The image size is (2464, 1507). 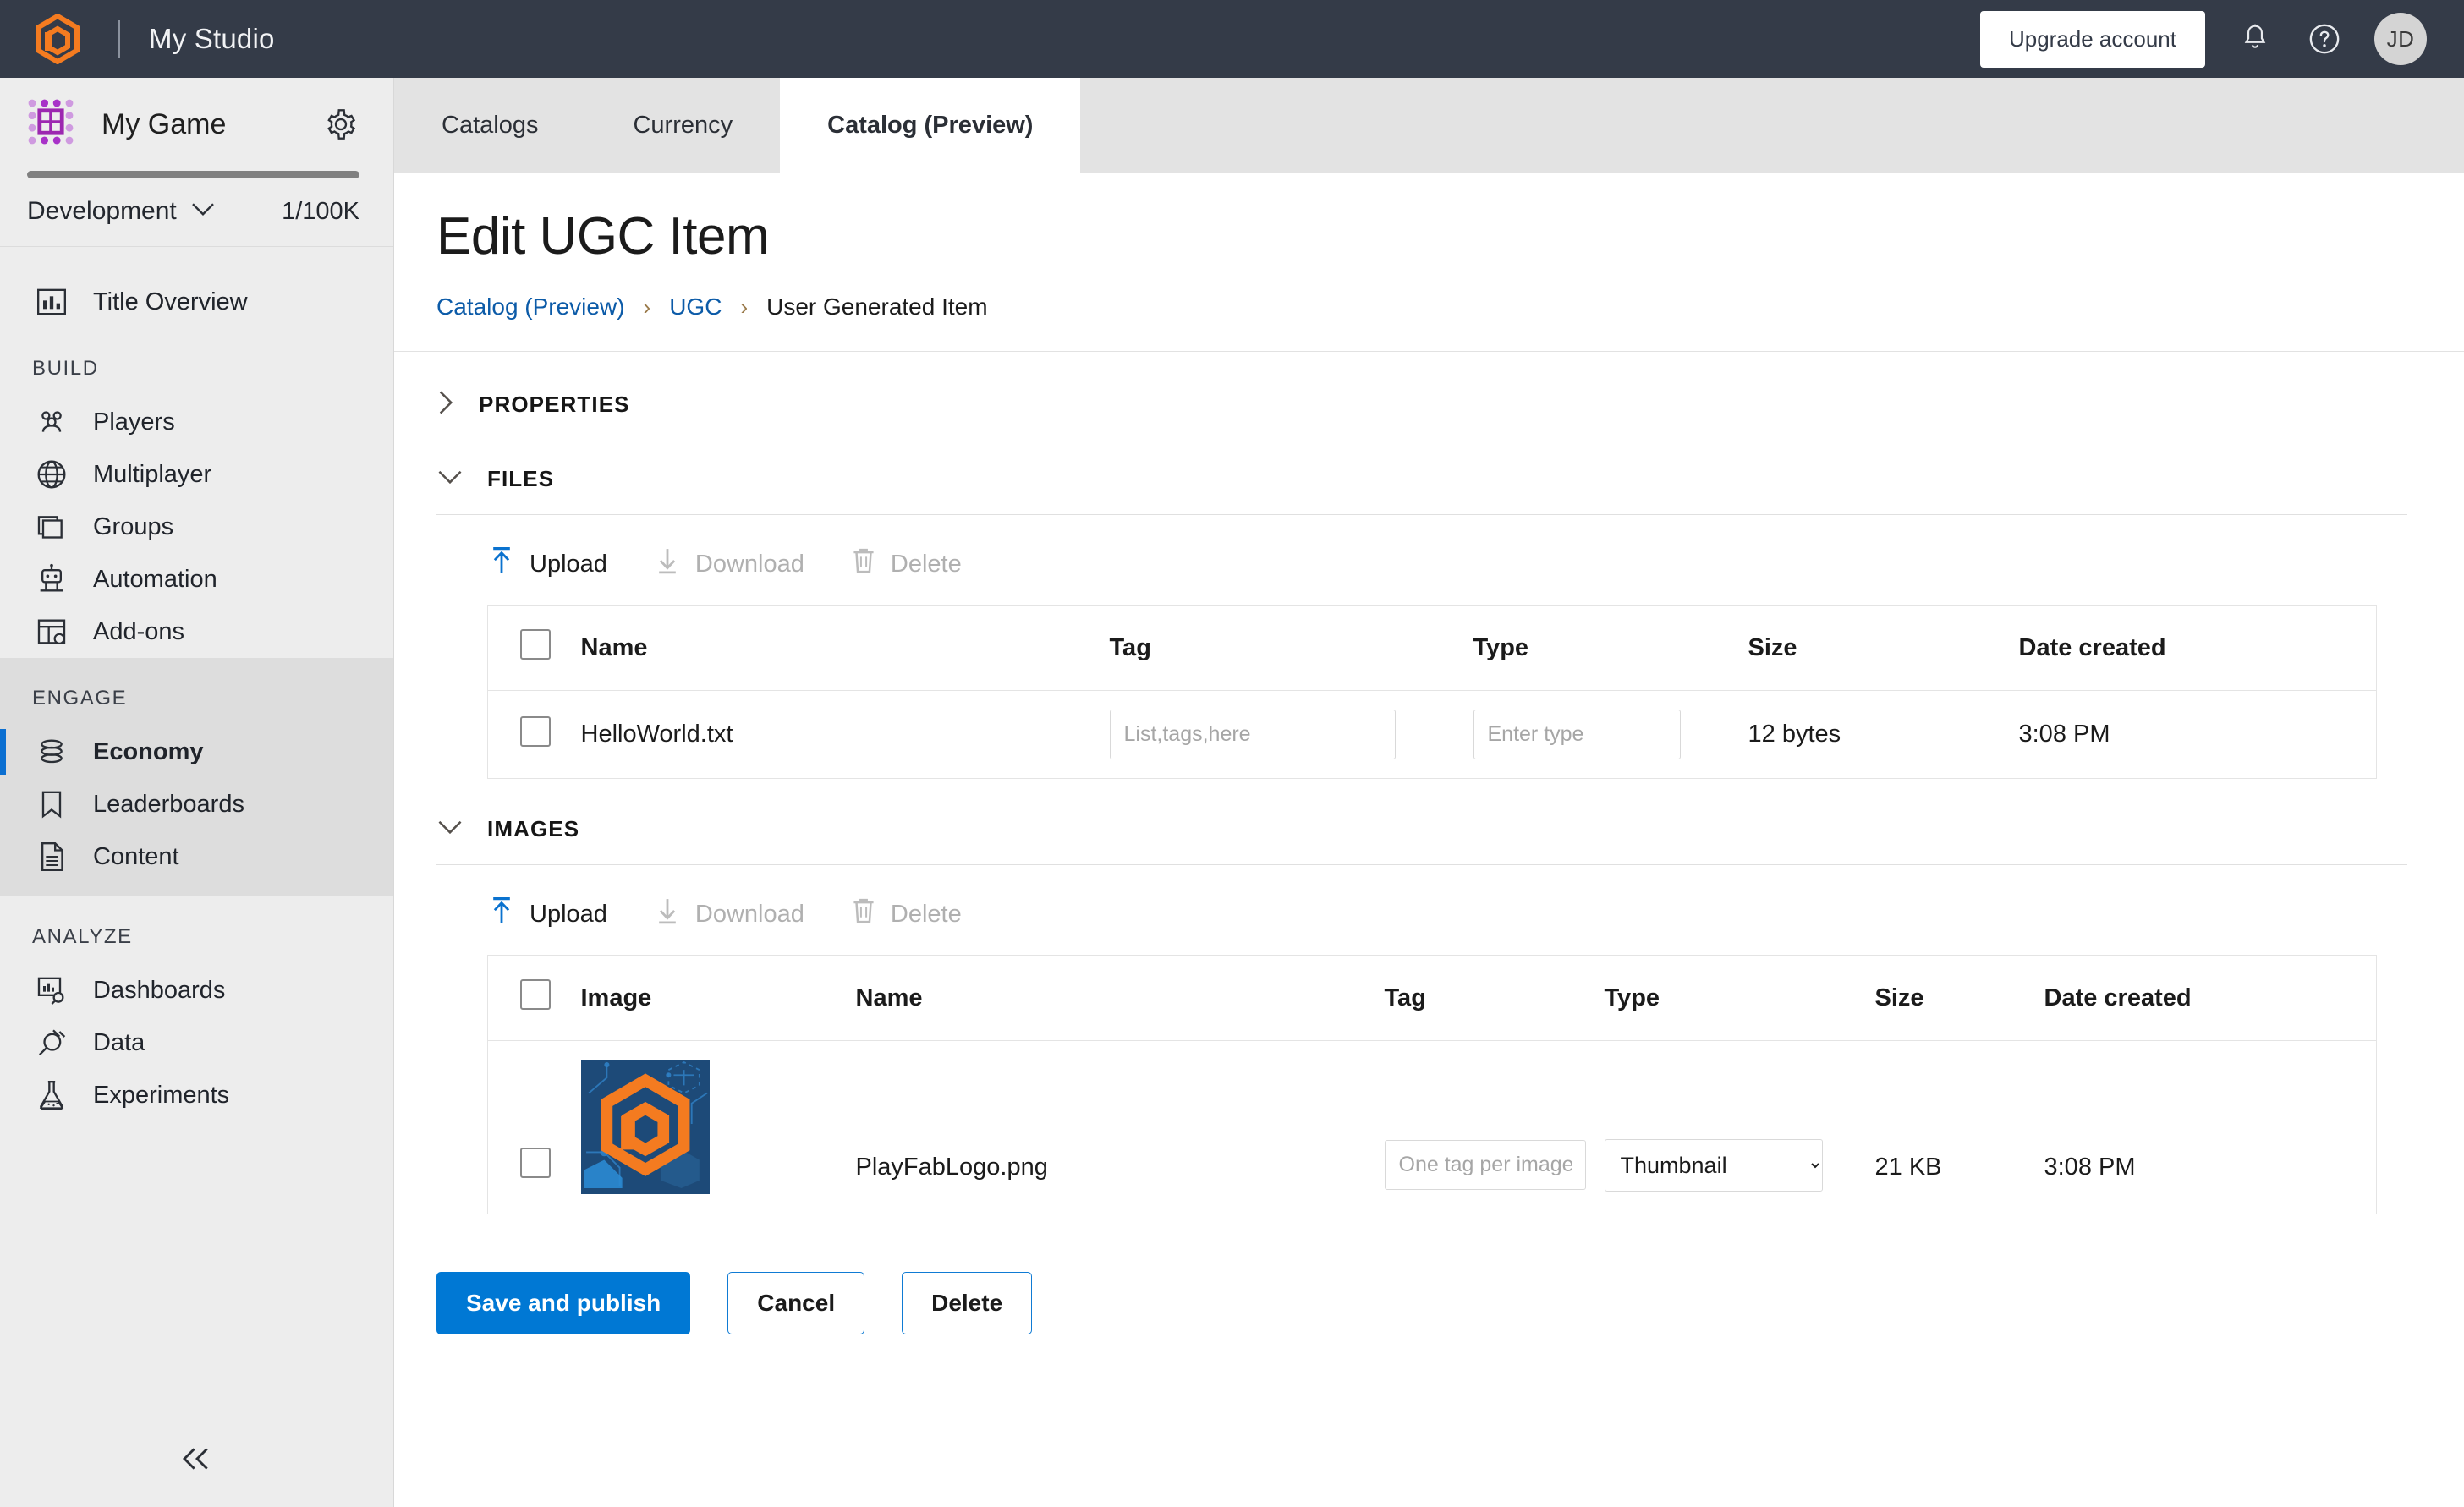 What do you see at coordinates (1739, 998) in the screenshot?
I see `images-col-type: Type` at bounding box center [1739, 998].